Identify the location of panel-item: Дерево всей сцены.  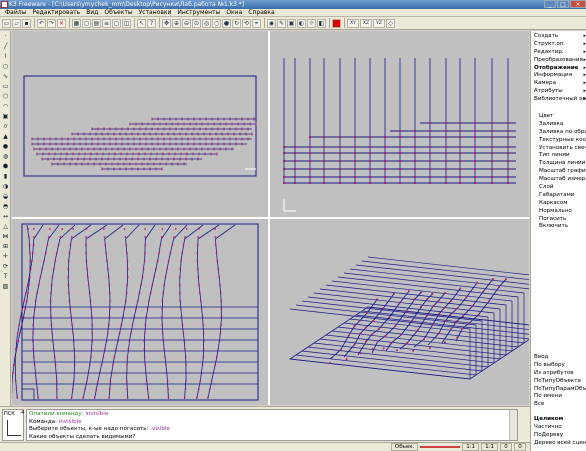
(558, 444).